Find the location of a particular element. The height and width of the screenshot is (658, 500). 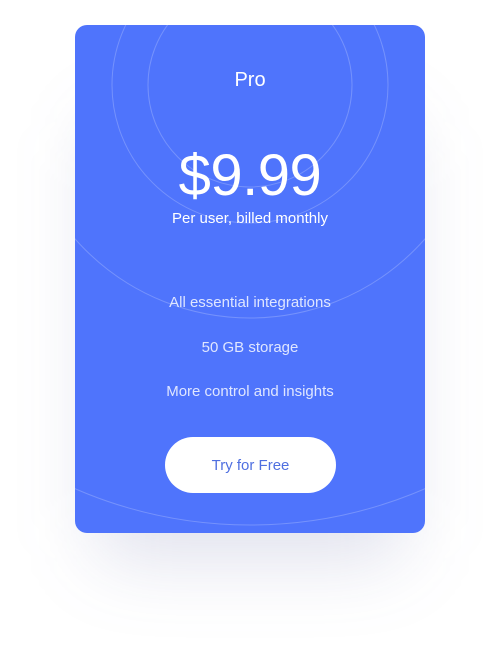

plan-price: $9.99 is located at coordinates (250, 175).